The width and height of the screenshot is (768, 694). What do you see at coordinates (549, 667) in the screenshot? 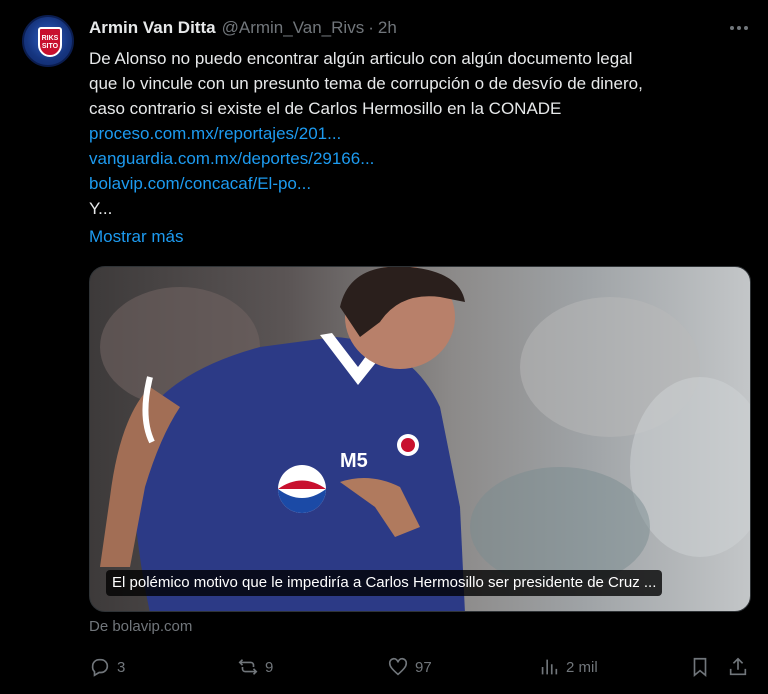
I see `views-chart-icon` at bounding box center [549, 667].